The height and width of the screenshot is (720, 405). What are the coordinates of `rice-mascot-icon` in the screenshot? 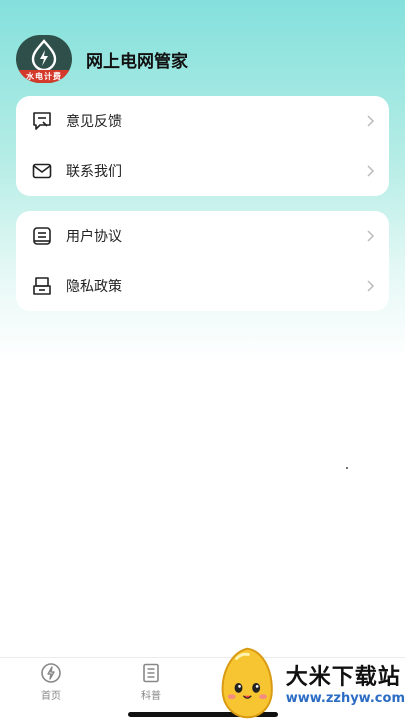 It's located at (247, 683).